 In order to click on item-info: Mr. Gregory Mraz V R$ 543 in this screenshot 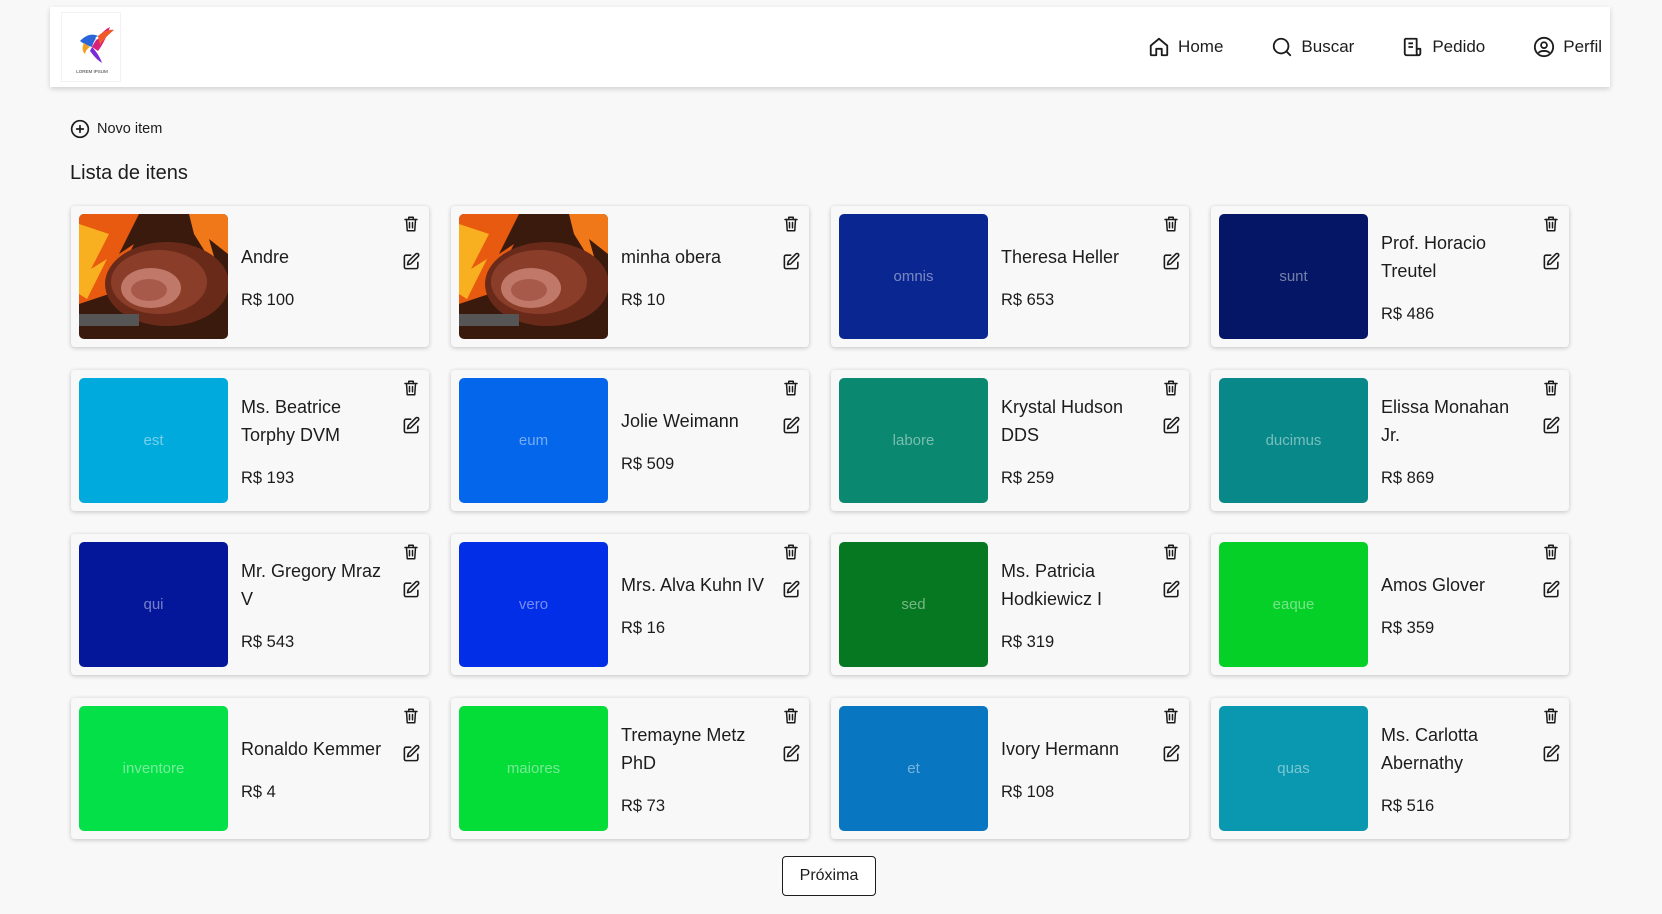, I will do `click(316, 604)`.